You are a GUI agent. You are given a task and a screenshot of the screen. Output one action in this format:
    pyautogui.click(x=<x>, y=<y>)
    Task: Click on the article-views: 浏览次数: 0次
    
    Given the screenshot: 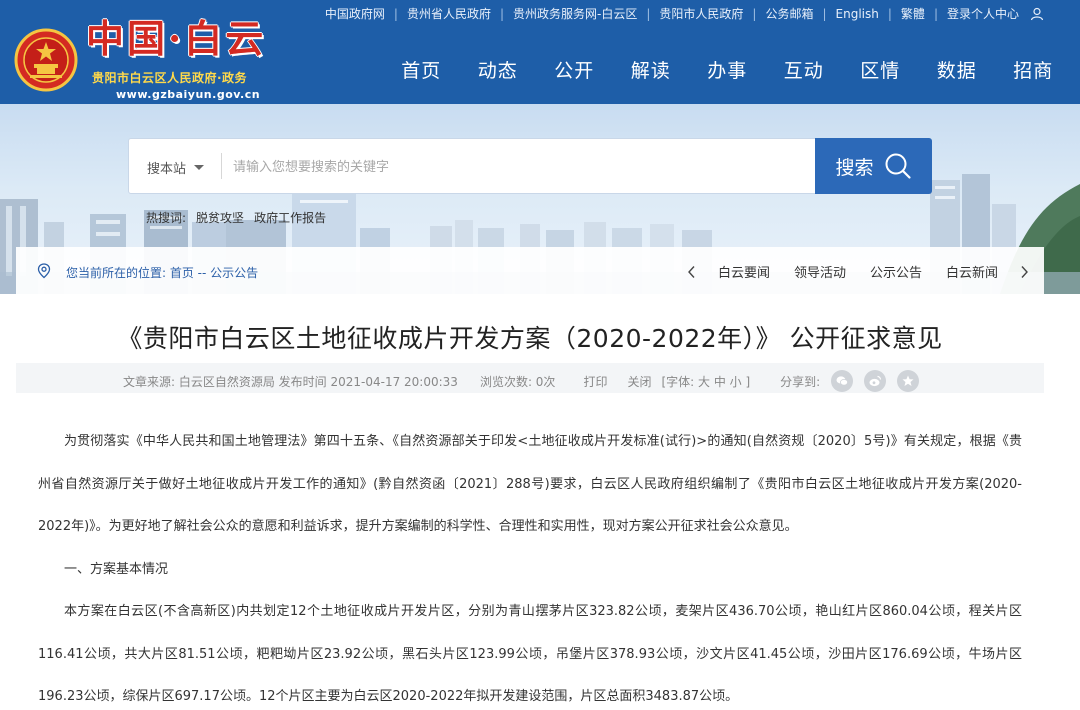 What is the action you would take?
    pyautogui.click(x=517, y=381)
    